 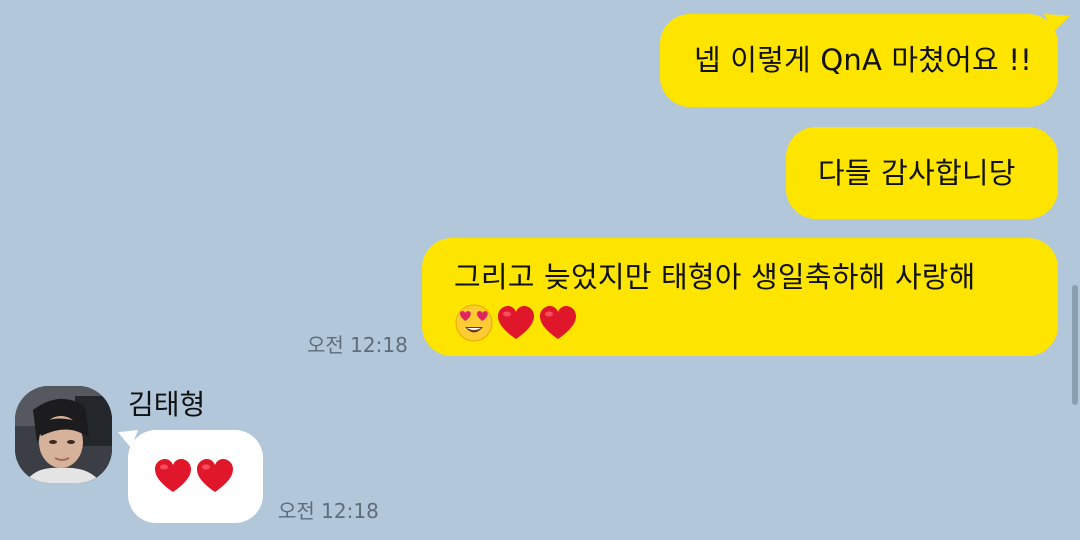 I want to click on avatar, so click(x=63, y=434).